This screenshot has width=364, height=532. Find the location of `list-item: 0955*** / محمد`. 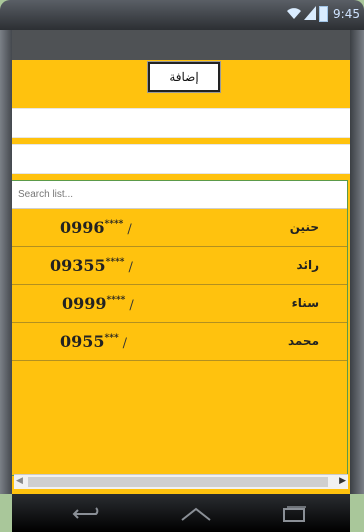

list-item: 0955*** / محمد is located at coordinates (179, 342).